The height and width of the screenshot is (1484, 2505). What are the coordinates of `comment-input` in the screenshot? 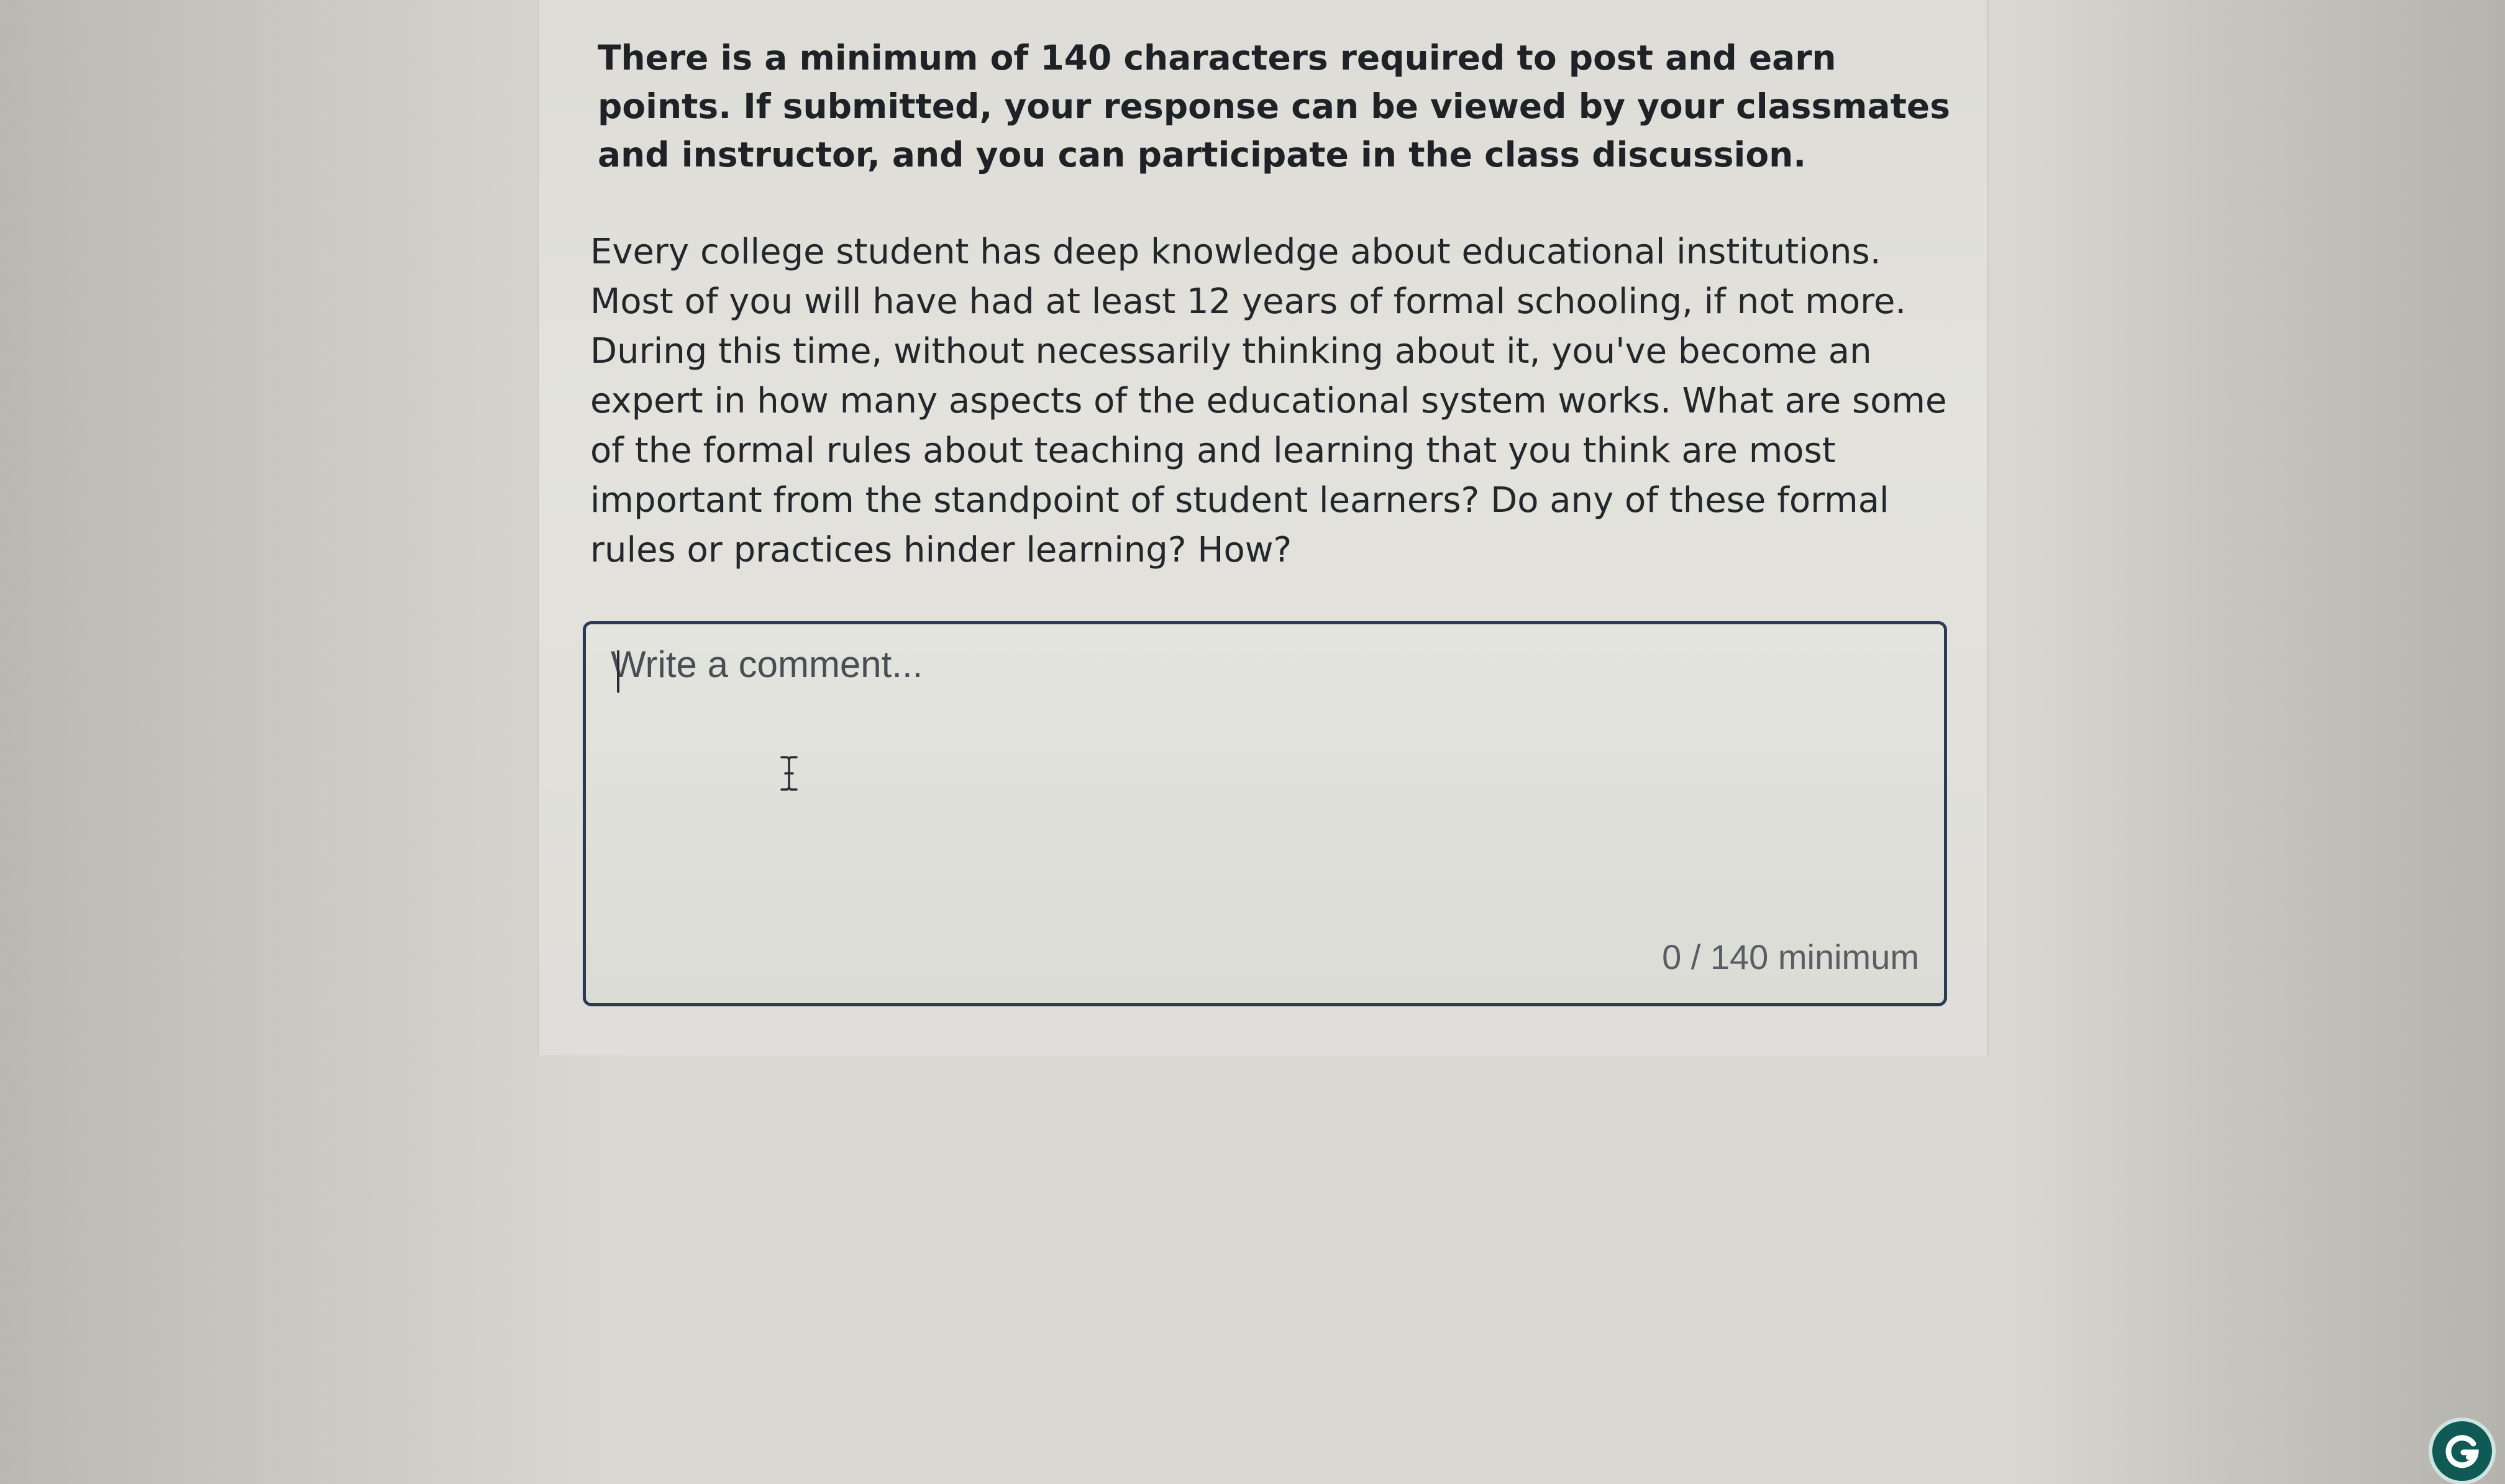 It's located at (1263, 736).